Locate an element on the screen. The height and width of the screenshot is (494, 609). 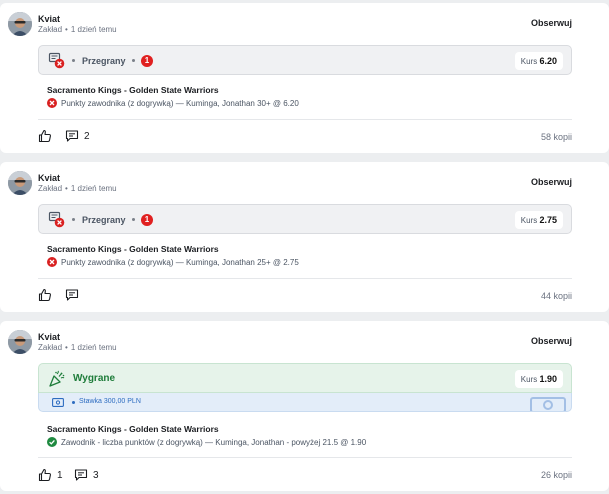
odds-value: 6.20 is located at coordinates (548, 61).